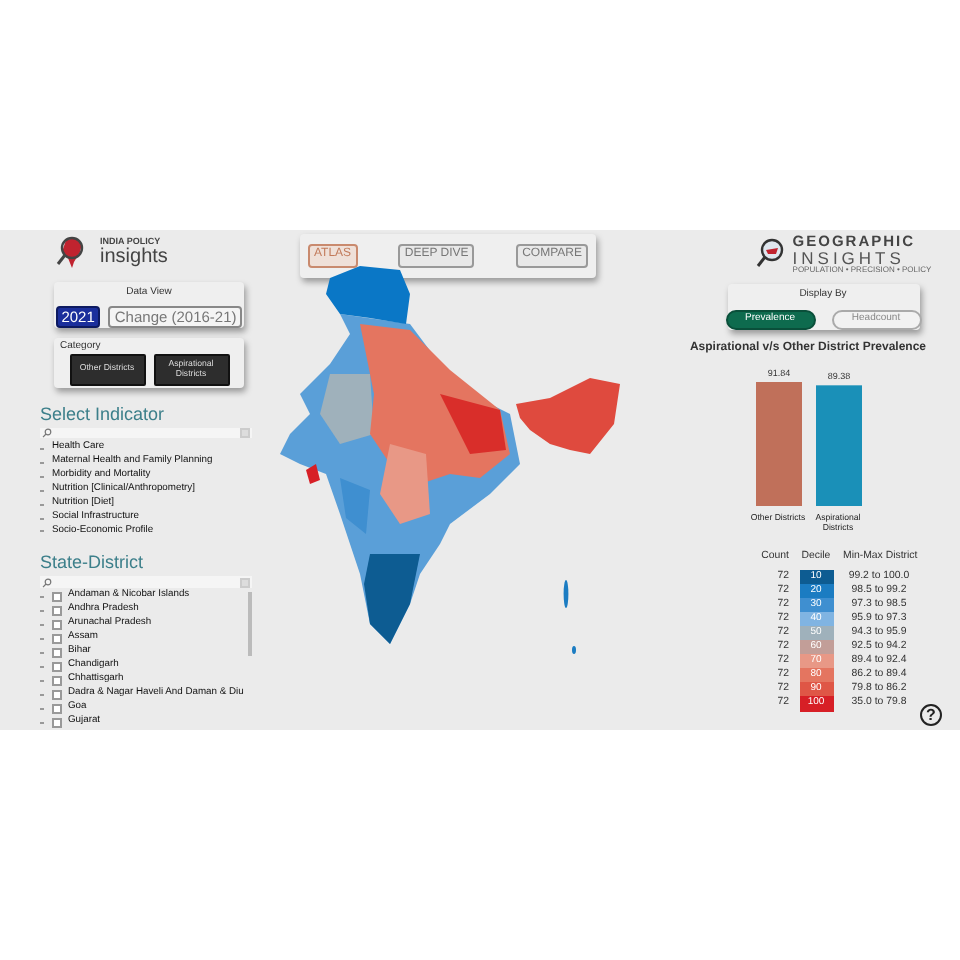  Describe the element at coordinates (245, 582) in the screenshot. I see `dropdown-icon` at that location.